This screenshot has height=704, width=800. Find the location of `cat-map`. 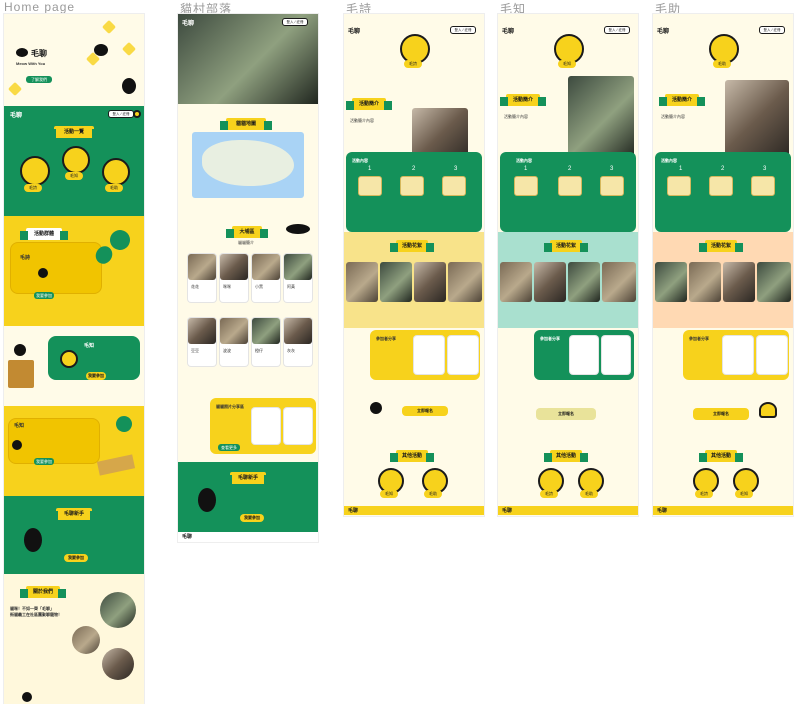

cat-map is located at coordinates (248, 165).